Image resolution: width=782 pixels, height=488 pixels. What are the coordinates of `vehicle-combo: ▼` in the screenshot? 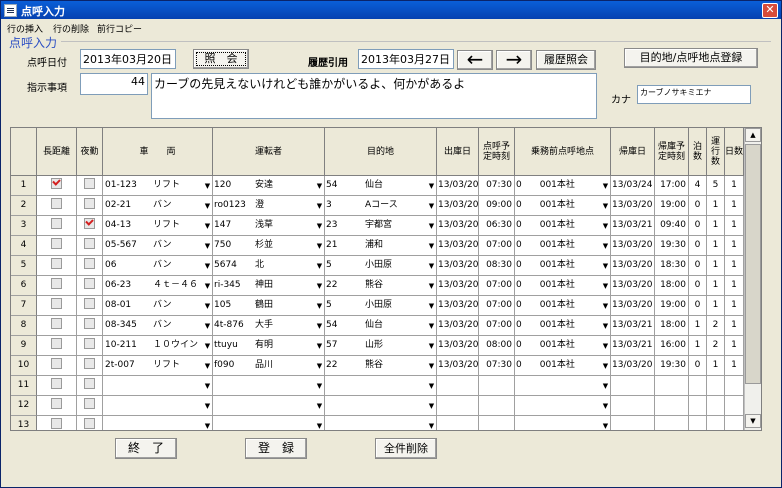 It's located at (158, 423).